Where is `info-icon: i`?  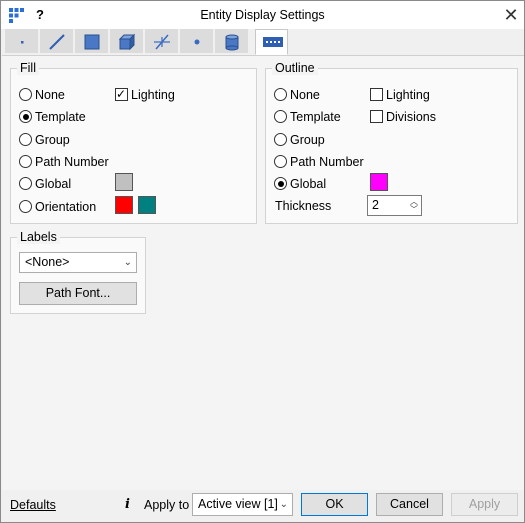 info-icon: i is located at coordinates (127, 504).